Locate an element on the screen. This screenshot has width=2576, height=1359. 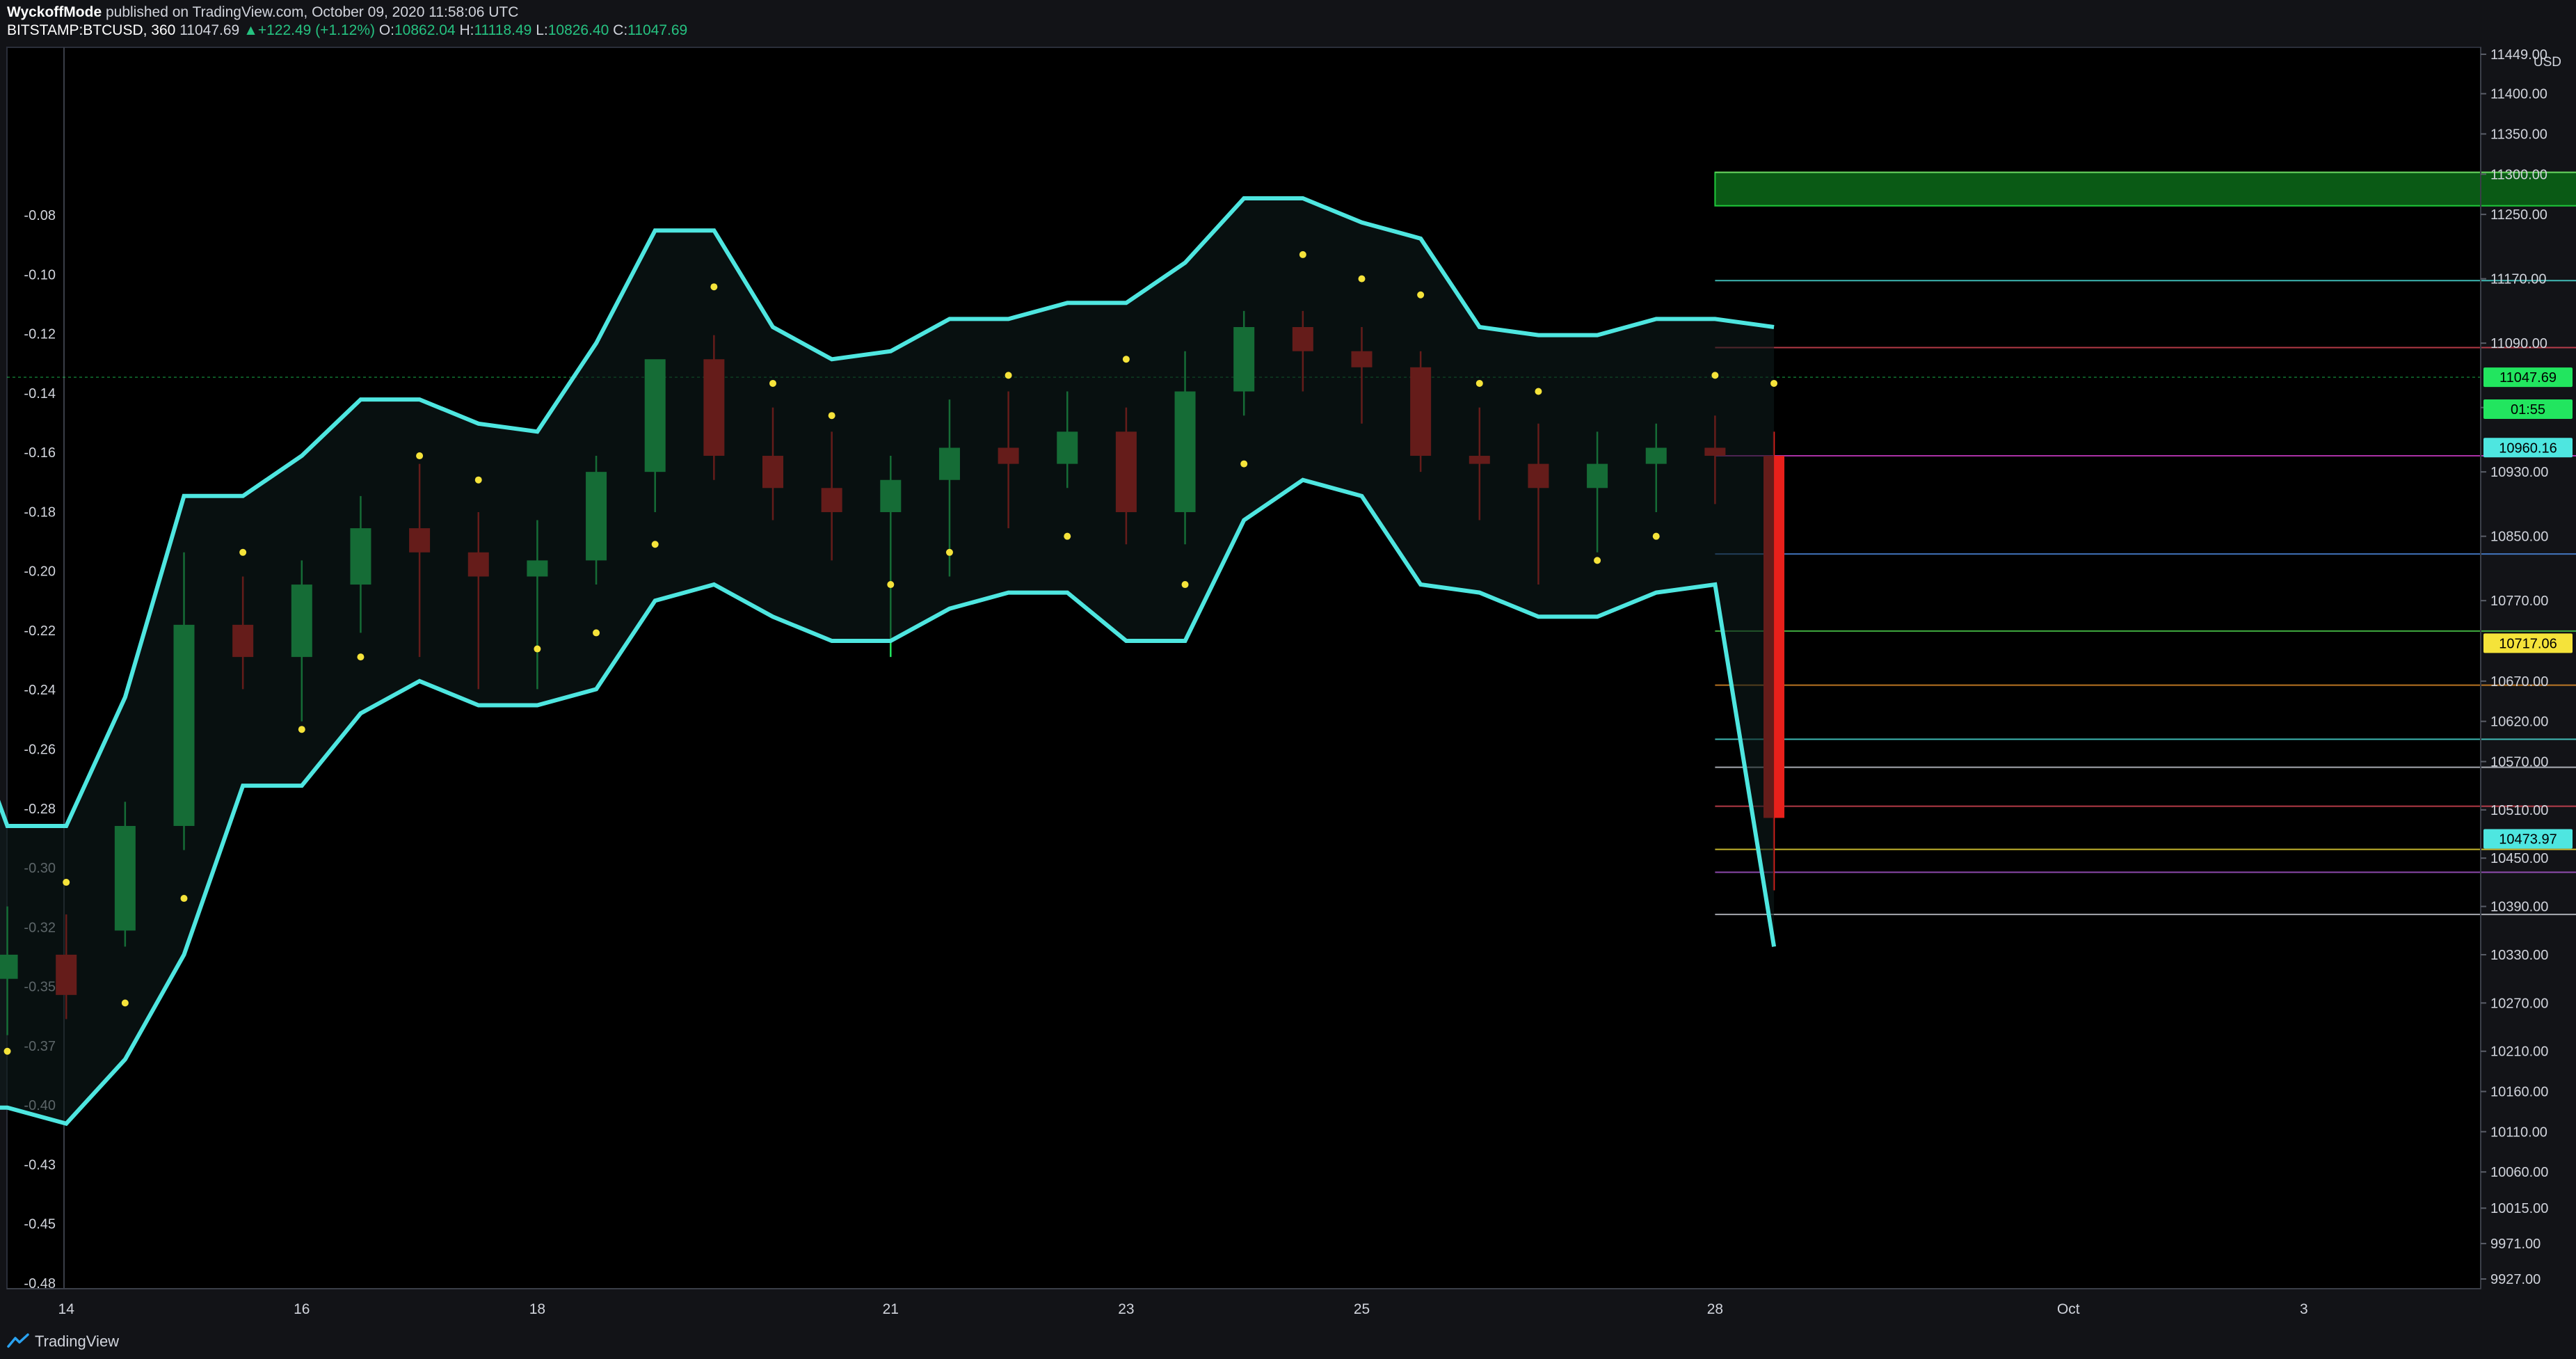
price-axis-badge-label: 10717.06 is located at coordinates (2528, 643).